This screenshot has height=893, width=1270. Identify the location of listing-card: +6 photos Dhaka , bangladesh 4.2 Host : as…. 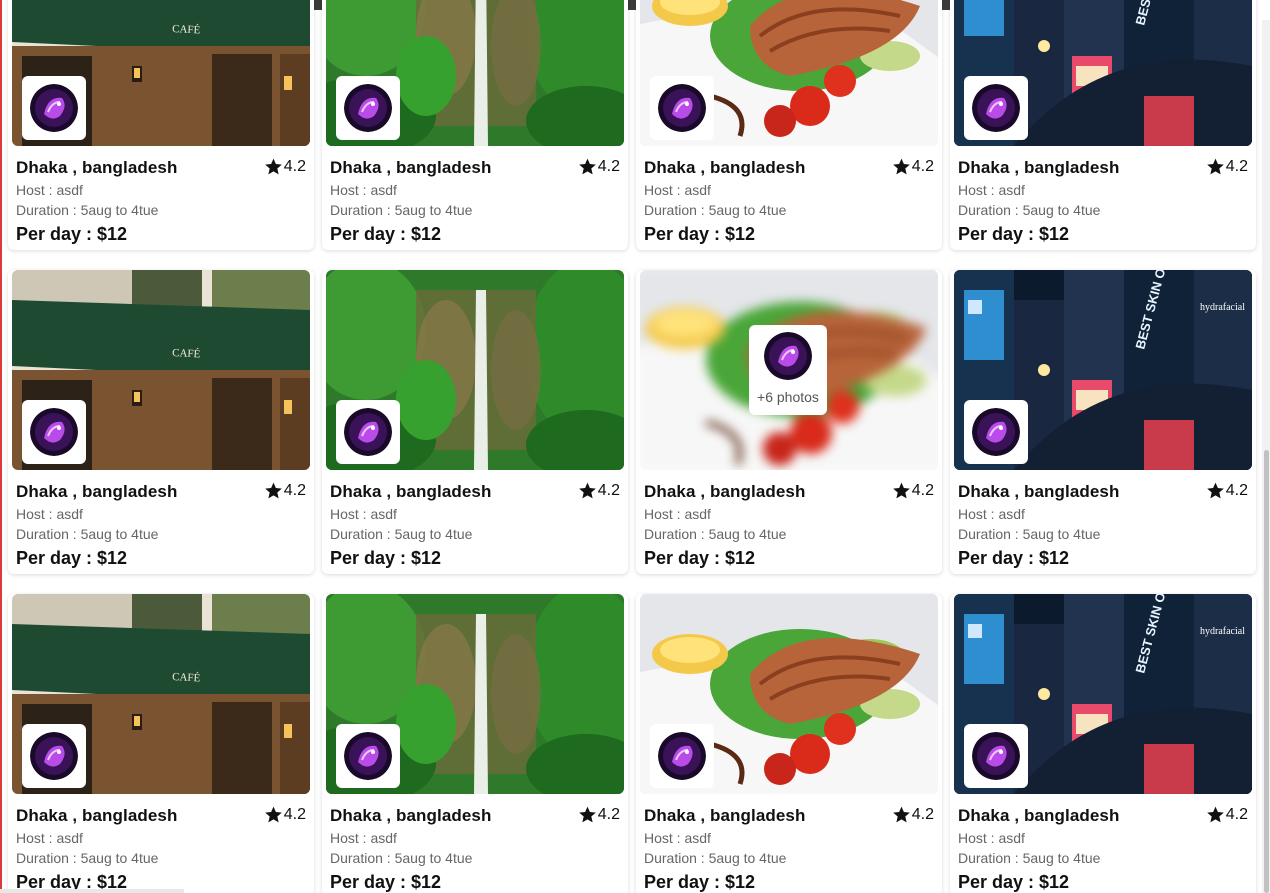
(789, 422).